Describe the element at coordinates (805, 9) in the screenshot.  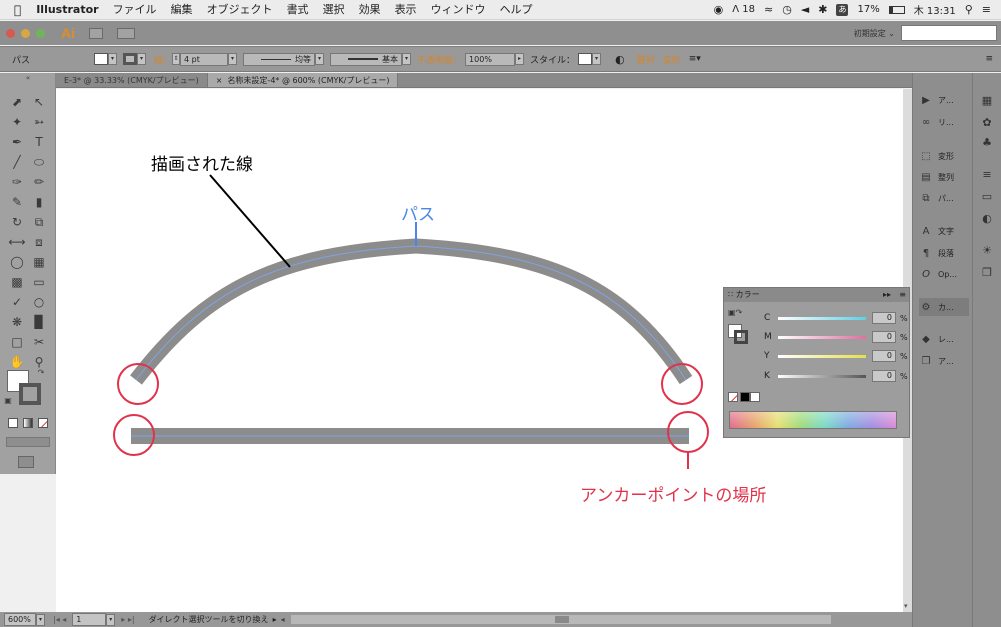
I see `volume-icon: ◄` at that location.